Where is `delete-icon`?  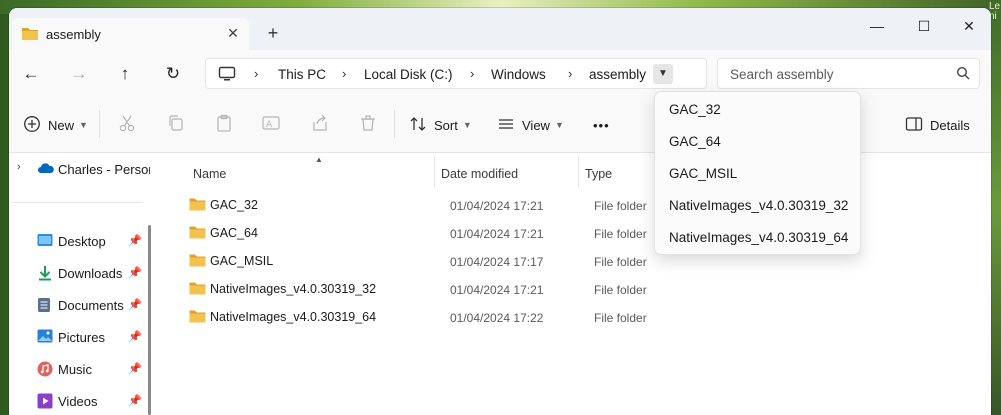
delete-icon is located at coordinates (369, 124).